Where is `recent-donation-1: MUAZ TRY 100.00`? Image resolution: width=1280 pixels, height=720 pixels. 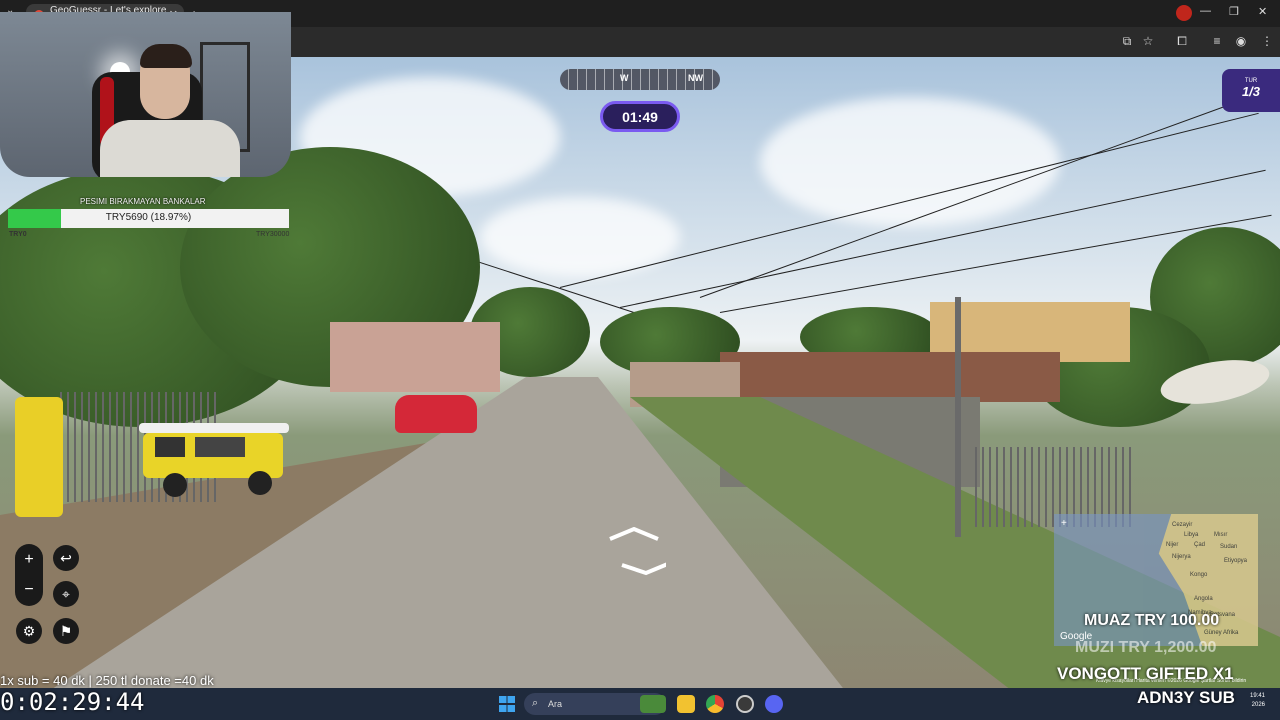
recent-donation-1: MUAZ TRY 100.00 is located at coordinates (1152, 620).